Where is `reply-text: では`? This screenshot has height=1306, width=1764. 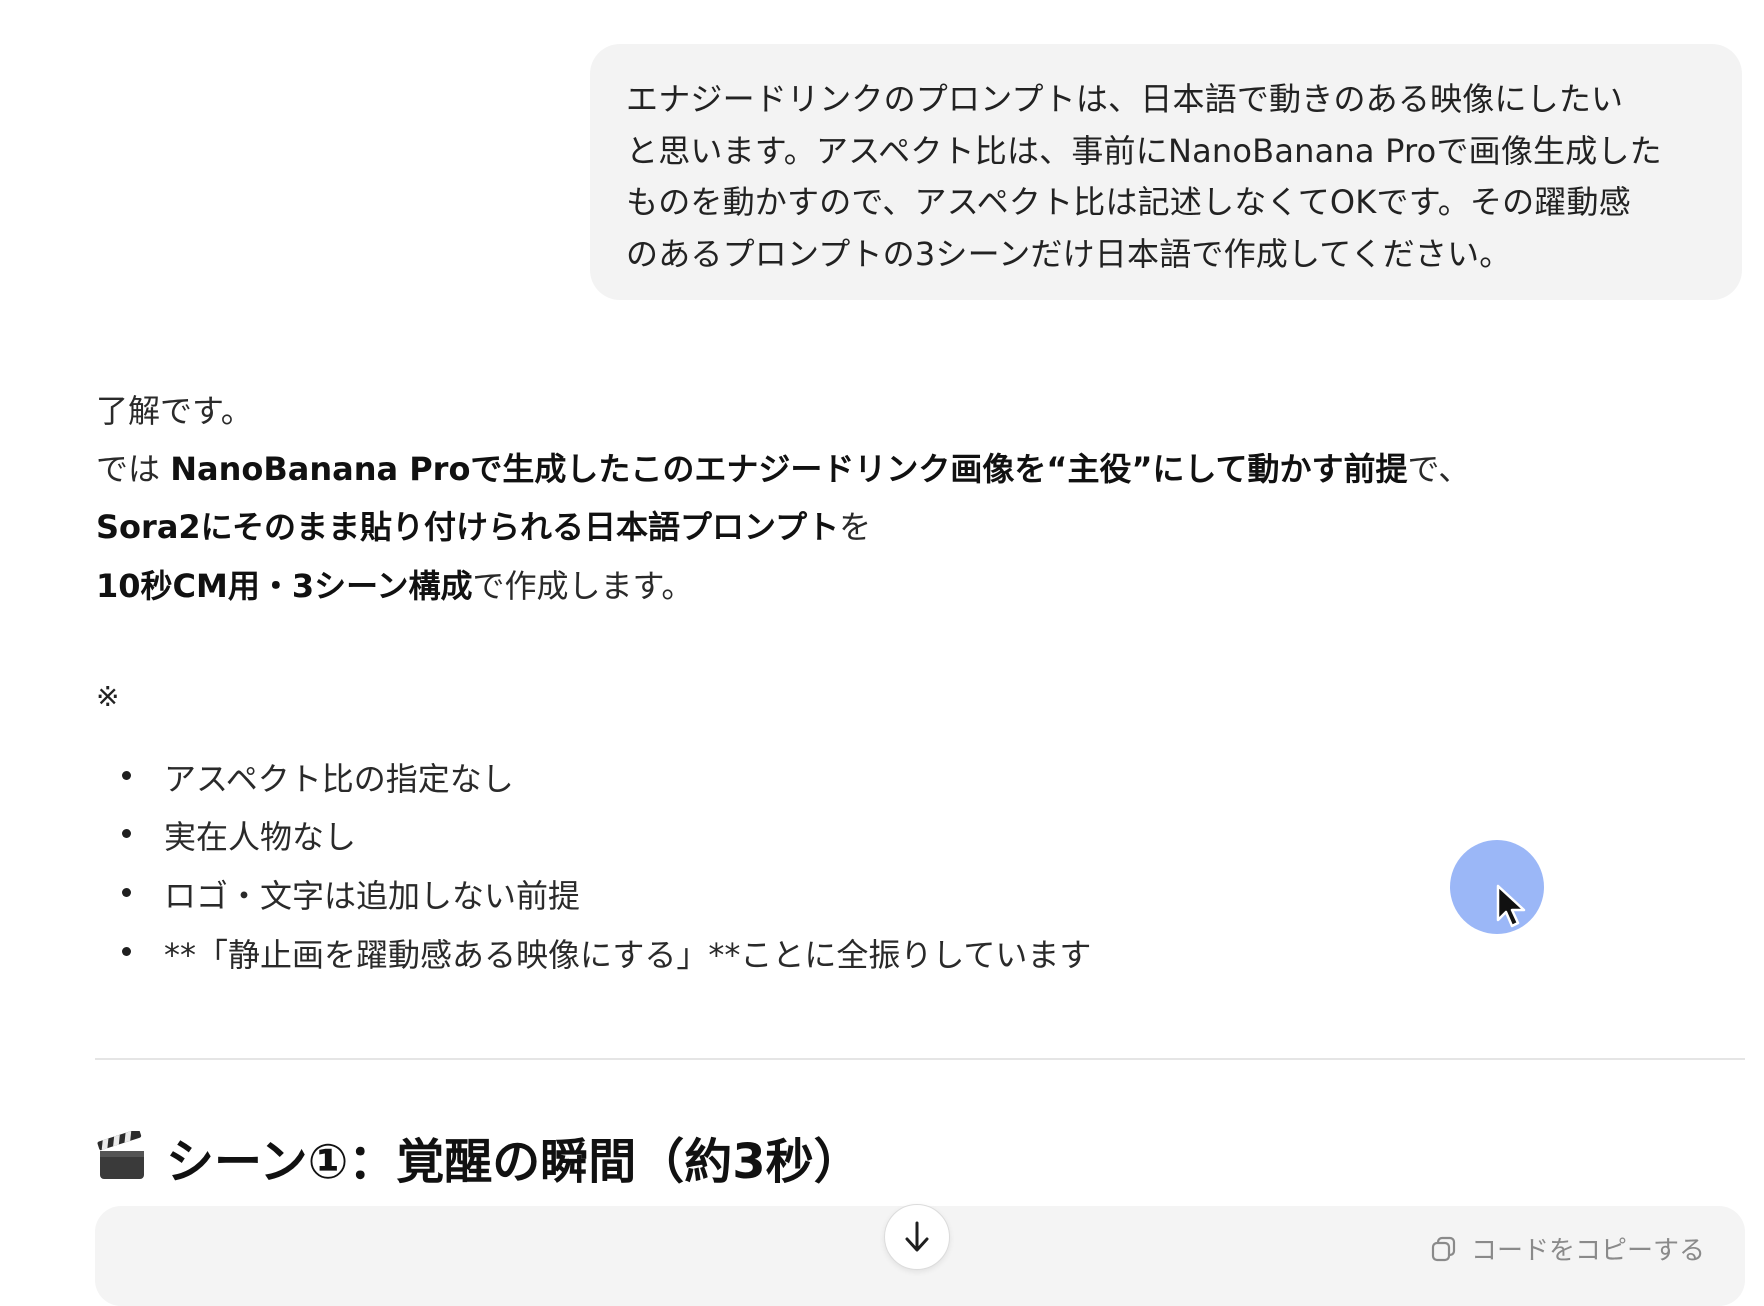 reply-text: では is located at coordinates (133, 469).